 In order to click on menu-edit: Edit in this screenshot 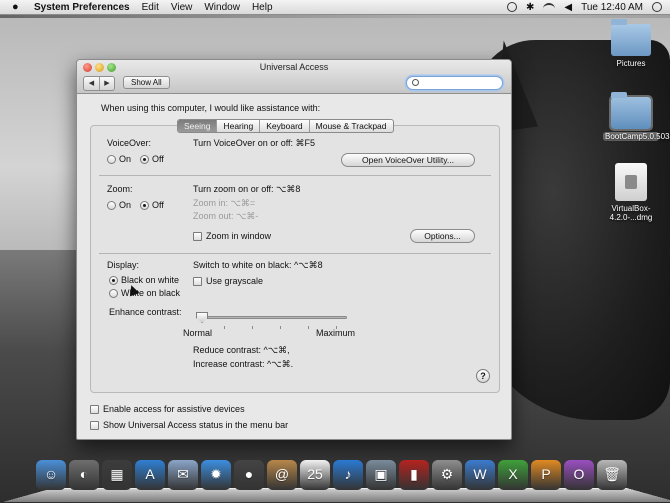, I will do `click(150, 7)`.